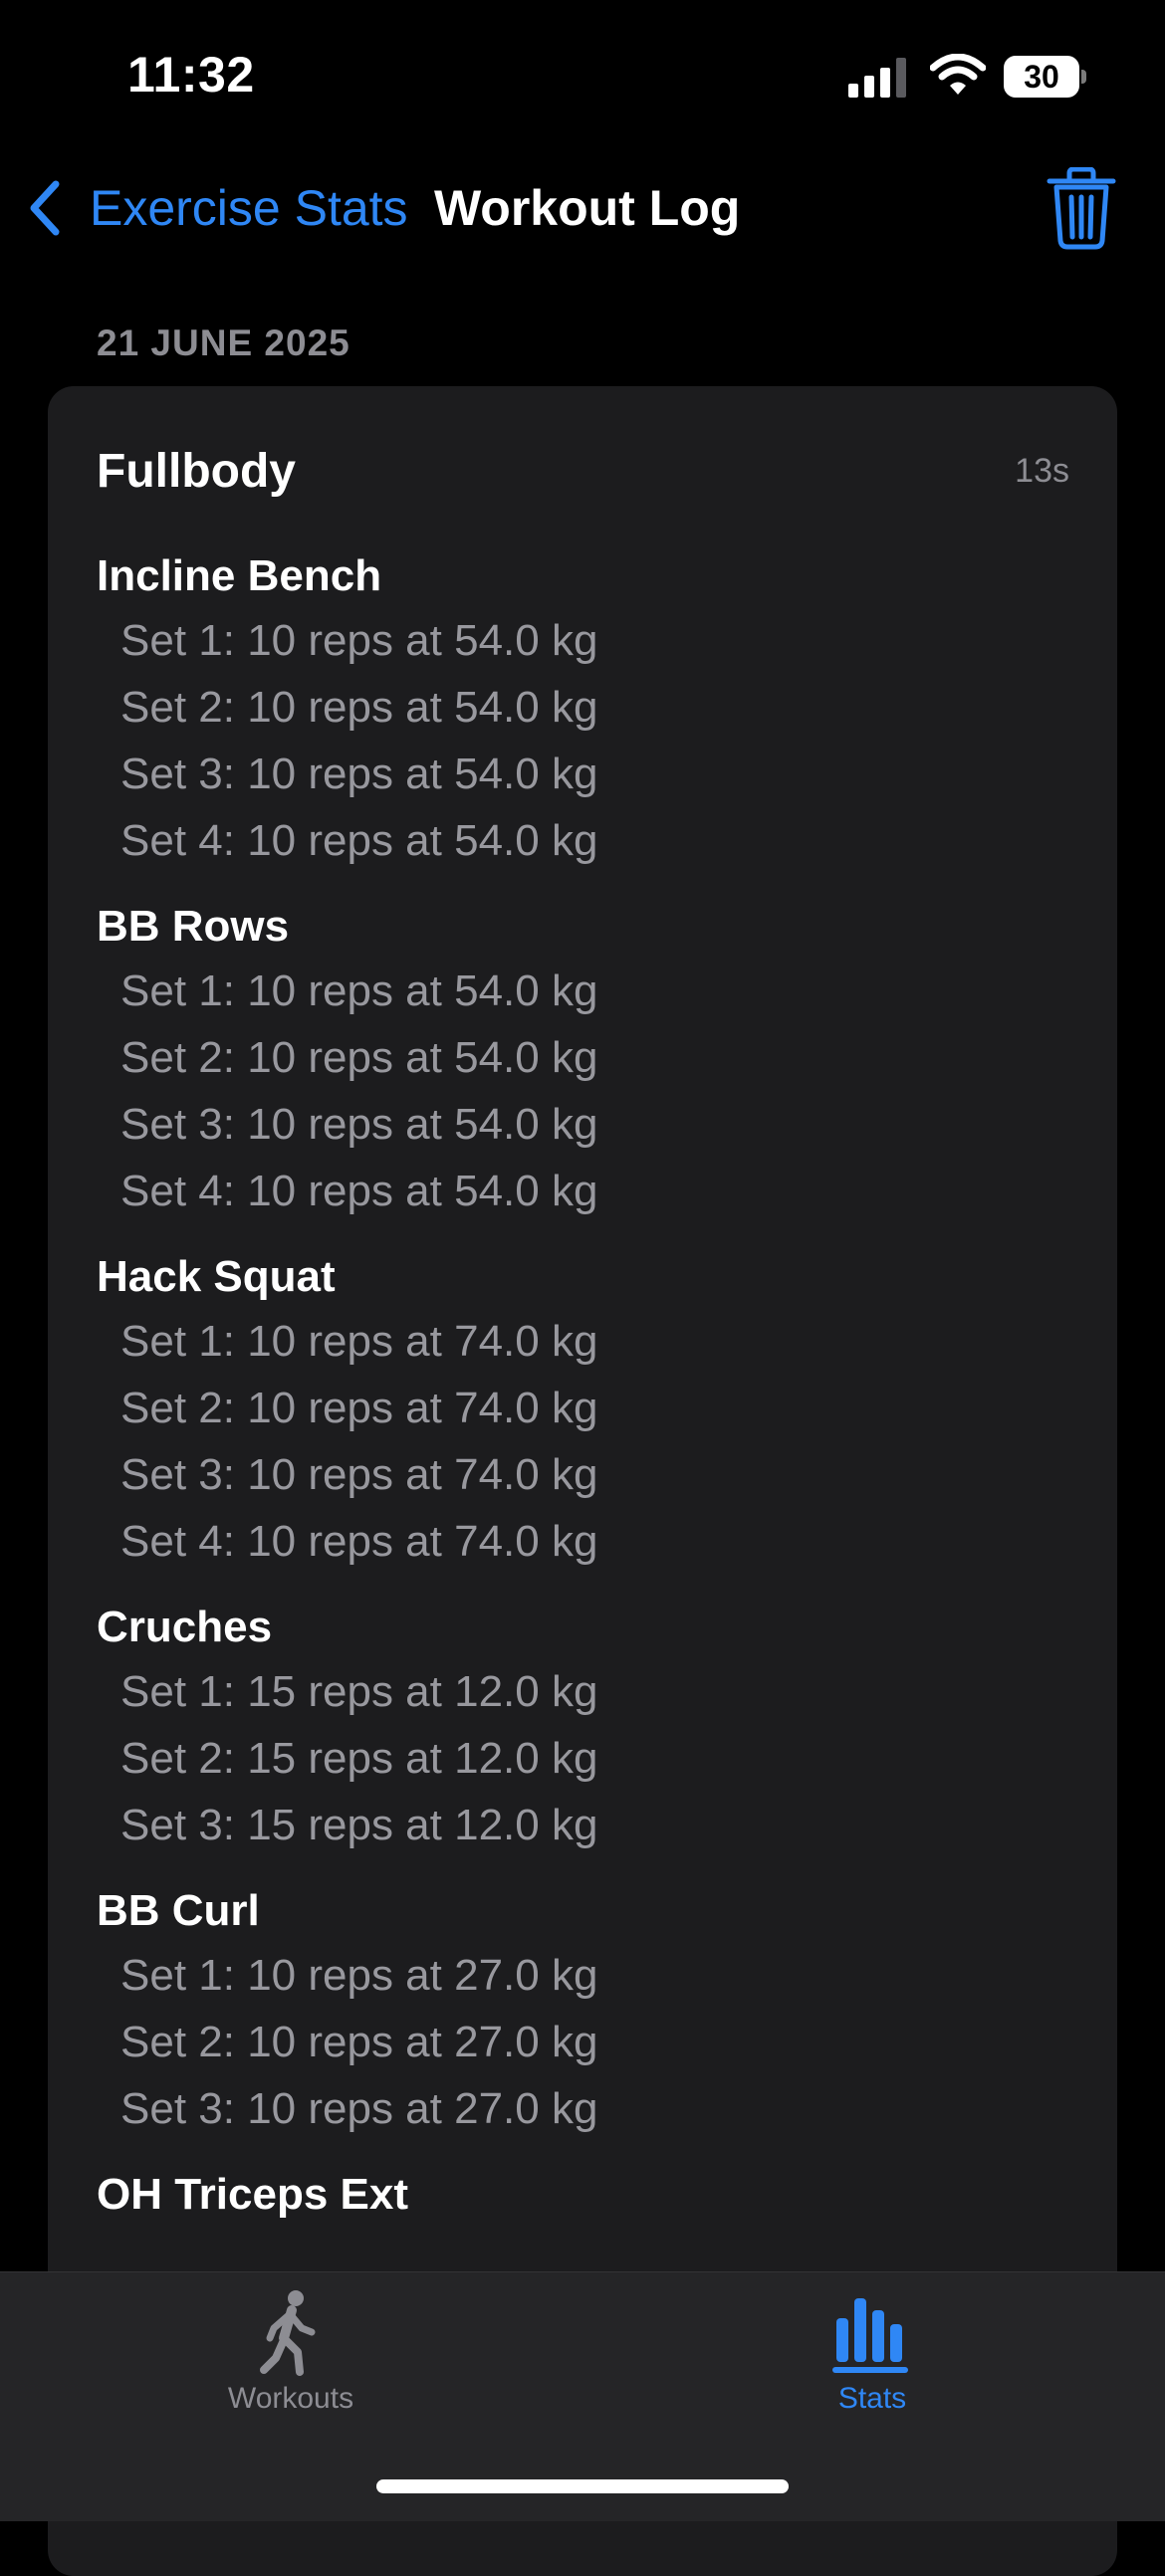 This screenshot has height=2576, width=1165. I want to click on set-row: Set 1: 10 reps at 74.0 kg, so click(359, 1341).